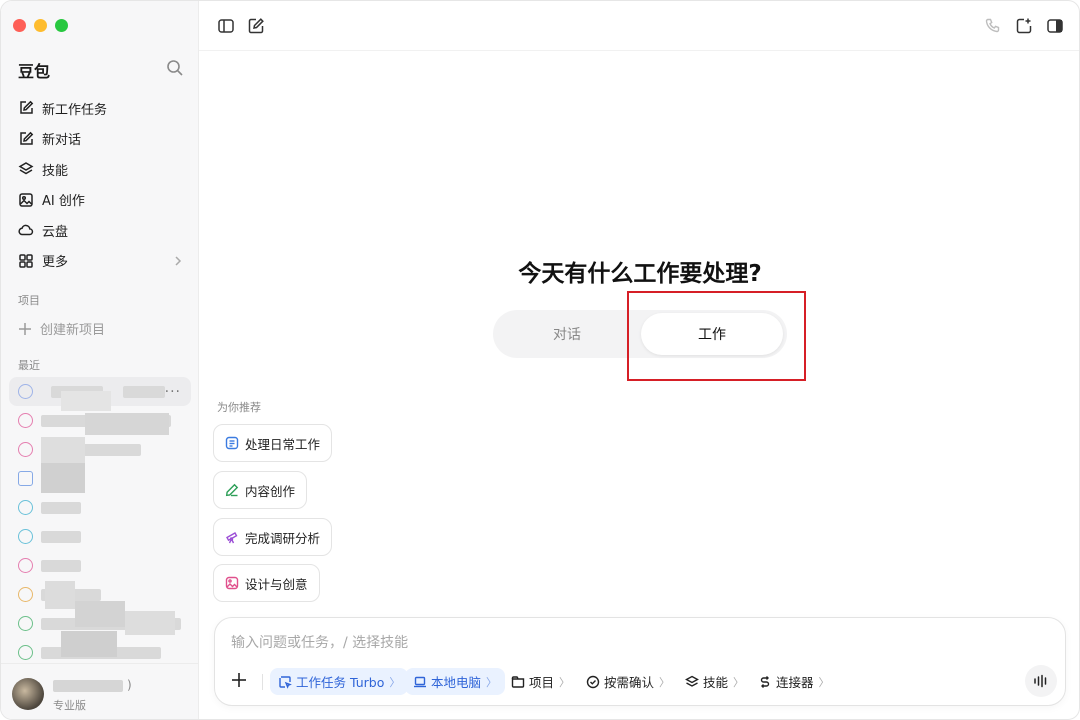 Image resolution: width=1080 pixels, height=720 pixels. I want to click on suggestion-design: 设计与创意, so click(266, 583).